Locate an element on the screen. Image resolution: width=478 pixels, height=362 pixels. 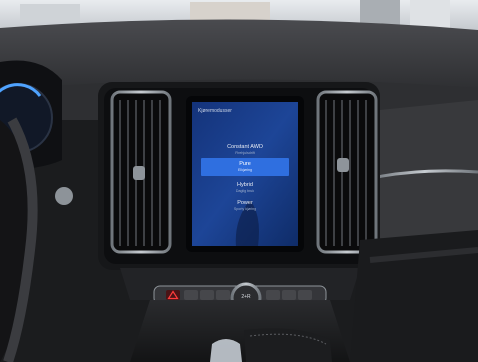
drive-mode-name: Constant AWD is located at coordinates (245, 147).